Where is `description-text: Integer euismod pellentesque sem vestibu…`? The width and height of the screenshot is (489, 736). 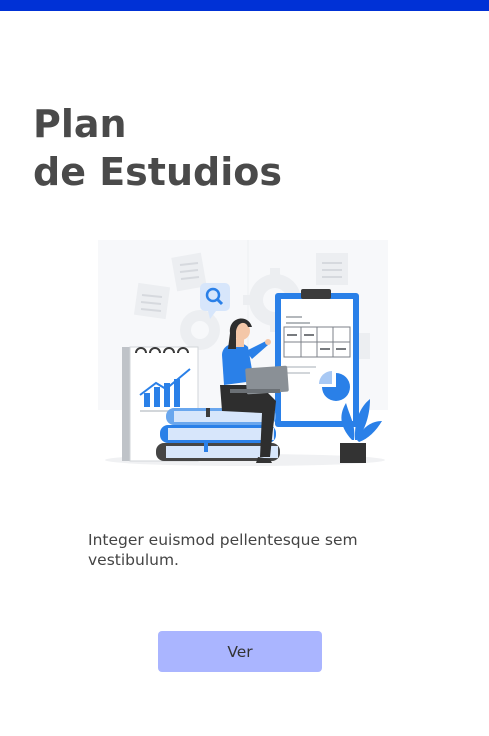 description-text: Integer euismod pellentesque sem vestibu… is located at coordinates (223, 550).